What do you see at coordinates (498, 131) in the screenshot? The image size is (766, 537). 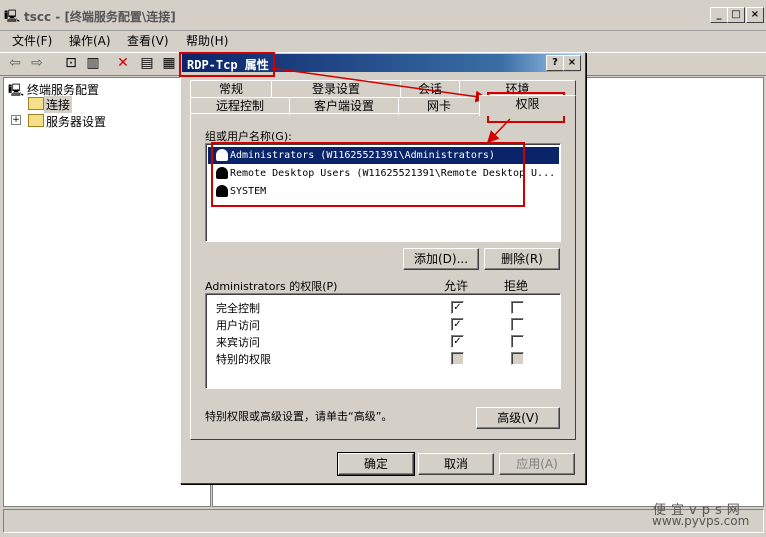 I see `arrow-to-users` at bounding box center [498, 131].